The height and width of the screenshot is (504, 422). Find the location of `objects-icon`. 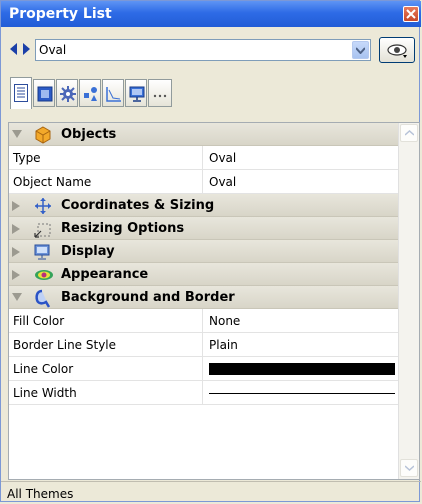

objects-icon is located at coordinates (43, 135).